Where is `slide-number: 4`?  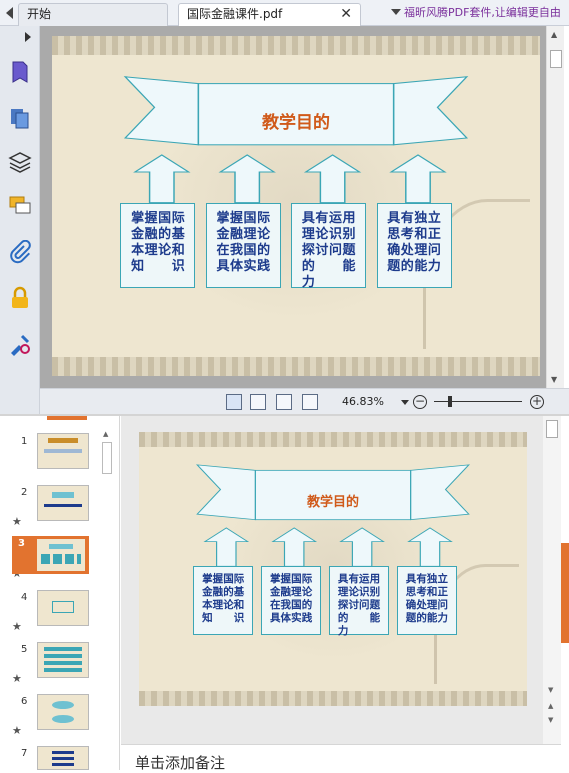 slide-number: 4 is located at coordinates (24, 597).